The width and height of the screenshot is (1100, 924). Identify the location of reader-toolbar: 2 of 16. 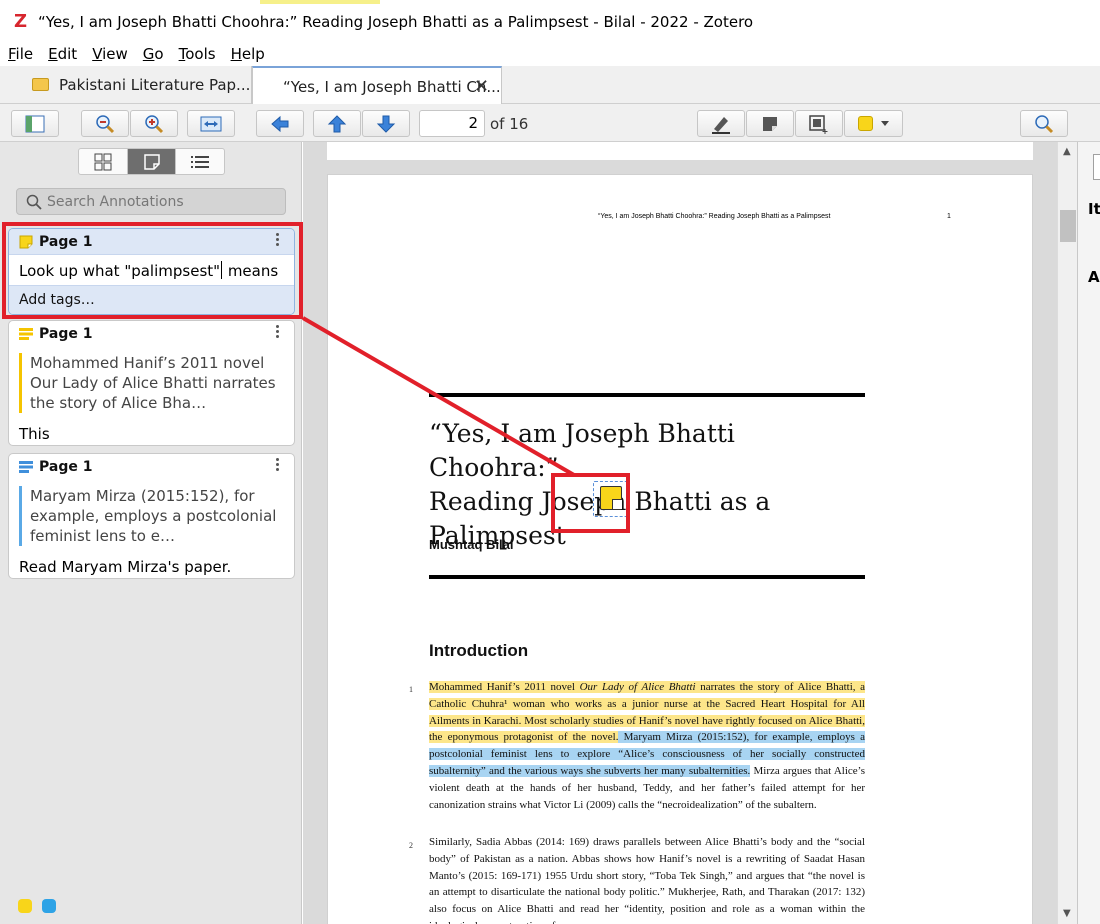
(550, 123).